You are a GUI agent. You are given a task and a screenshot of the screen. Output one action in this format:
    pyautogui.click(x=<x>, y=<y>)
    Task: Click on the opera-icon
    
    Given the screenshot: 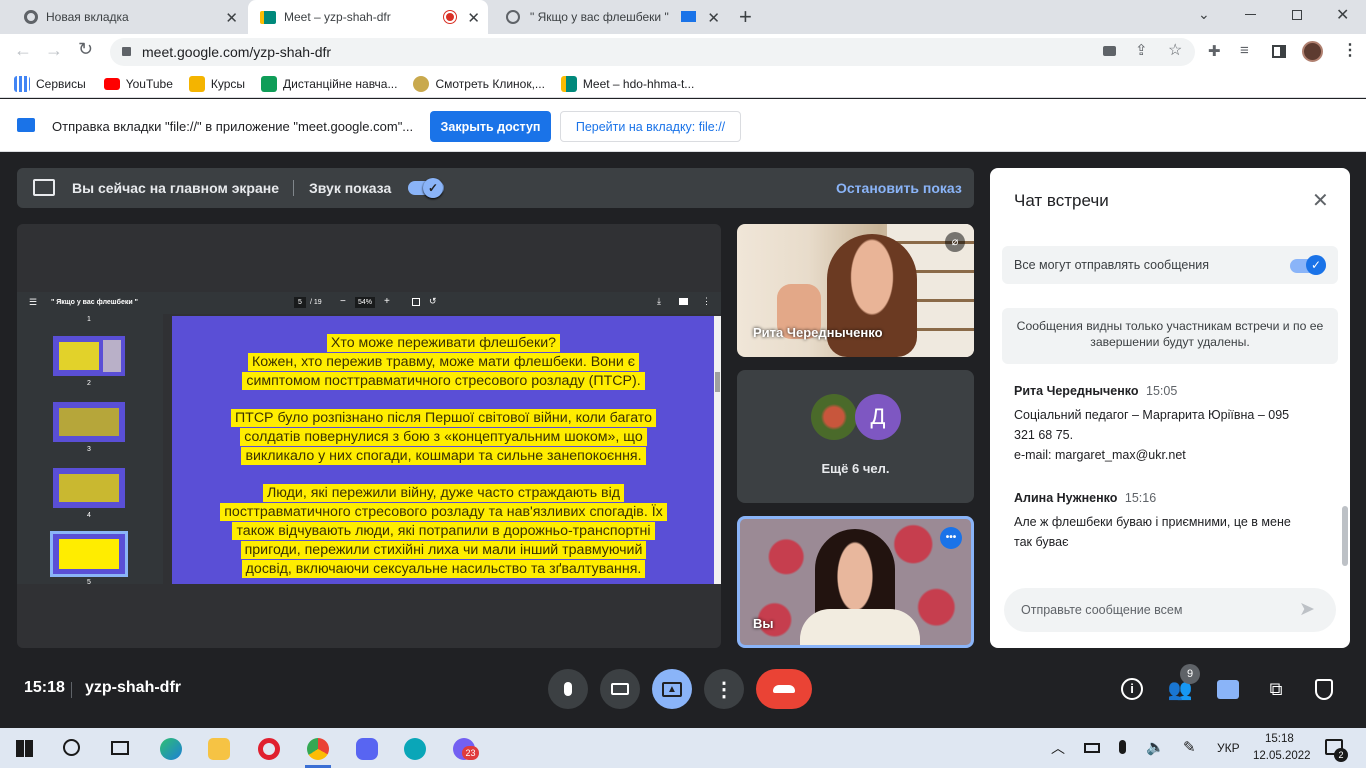 What is the action you would take?
    pyautogui.click(x=269, y=749)
    